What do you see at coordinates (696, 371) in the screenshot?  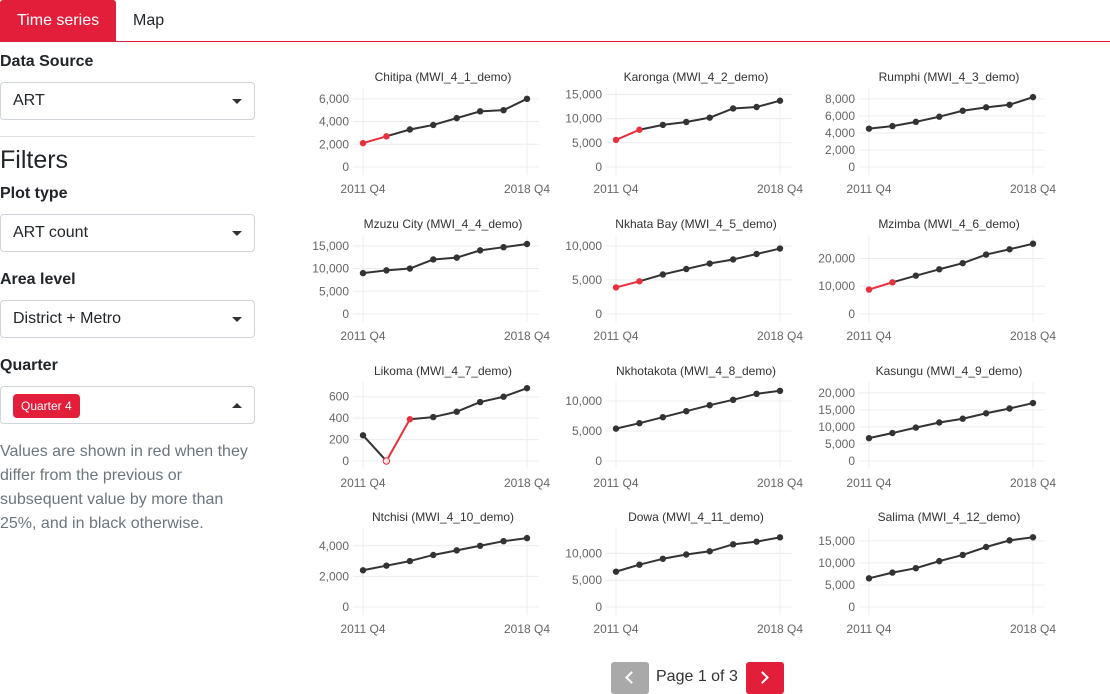 I see `chart-title: Nkhotakota (MWI_4_8_demo)` at bounding box center [696, 371].